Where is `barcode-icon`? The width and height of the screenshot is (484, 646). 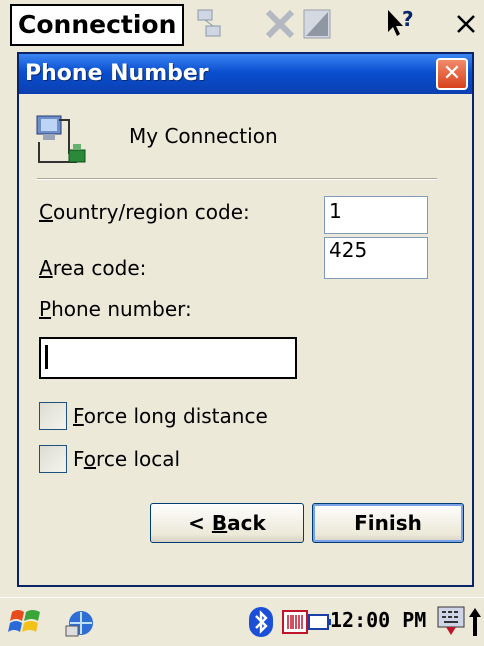 barcode-icon is located at coordinates (295, 622).